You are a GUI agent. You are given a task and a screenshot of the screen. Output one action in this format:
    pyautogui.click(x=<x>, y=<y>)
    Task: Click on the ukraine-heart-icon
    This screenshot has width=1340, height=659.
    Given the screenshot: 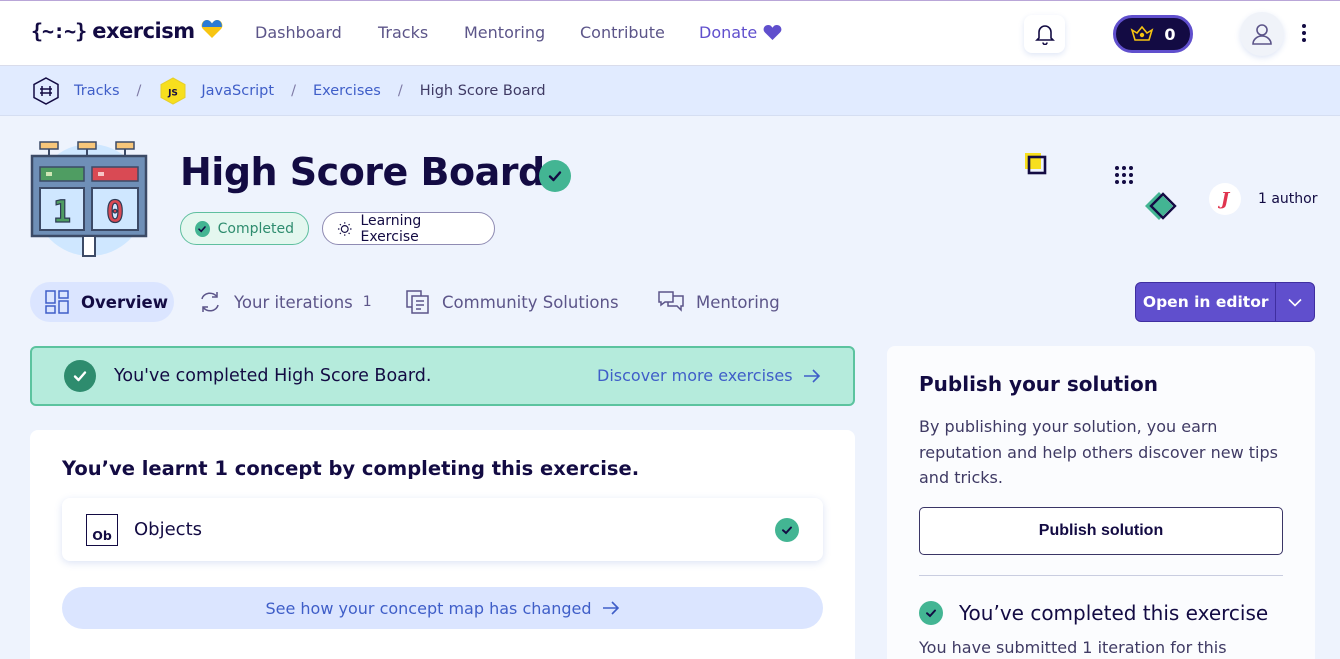 What is the action you would take?
    pyautogui.click(x=212, y=31)
    